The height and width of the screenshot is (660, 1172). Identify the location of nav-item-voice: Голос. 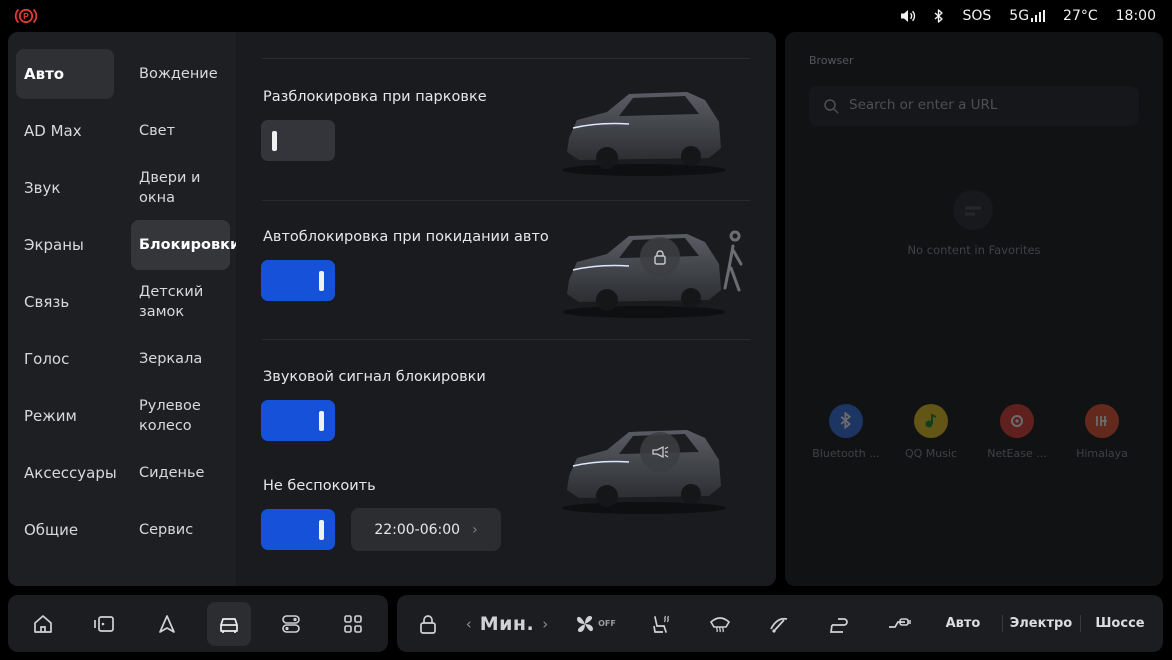
(65, 359).